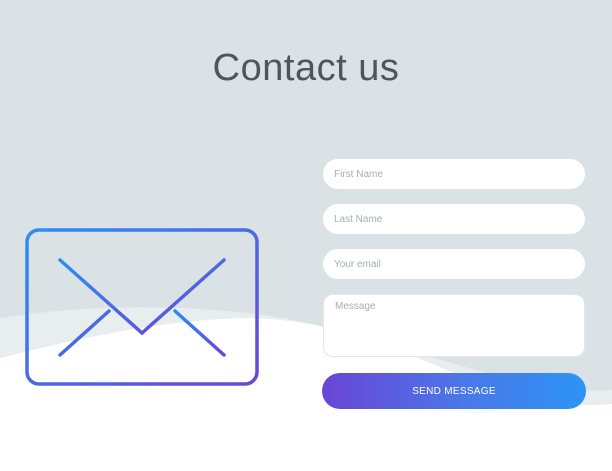  Describe the element at coordinates (454, 325) in the screenshot. I see `message-field` at that location.